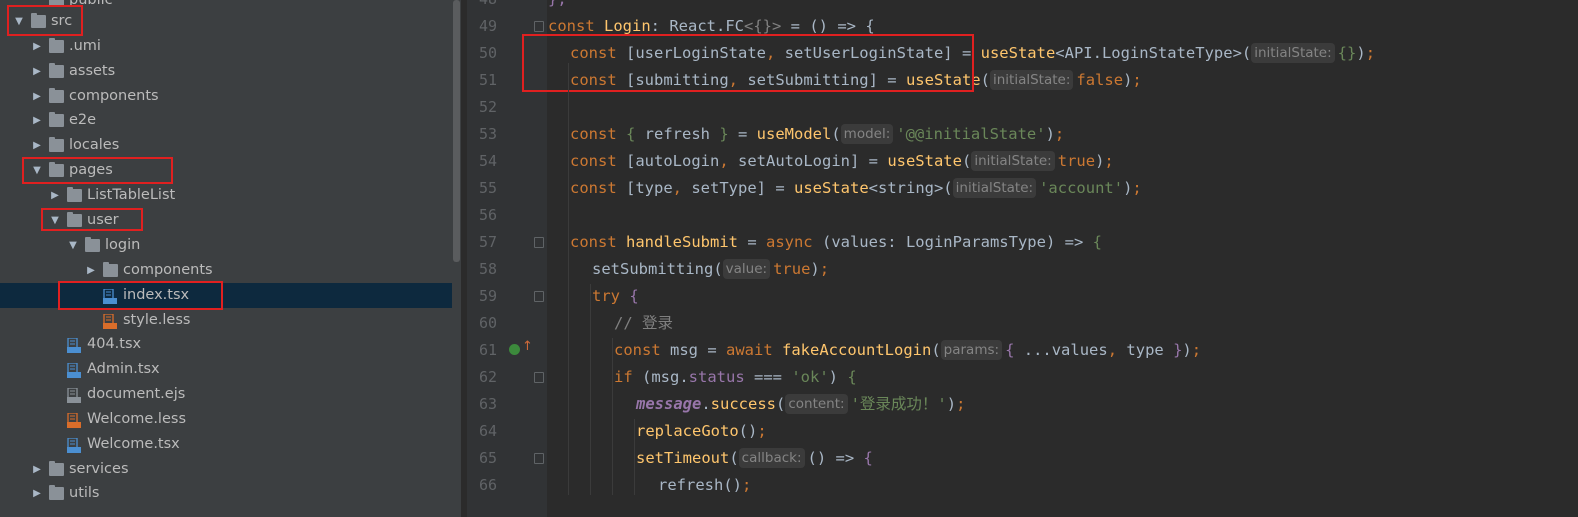 The image size is (1578, 517). Describe the element at coordinates (226, 195) in the screenshot. I see `tree-item-listtablelist: ▶ ListTableList` at that location.